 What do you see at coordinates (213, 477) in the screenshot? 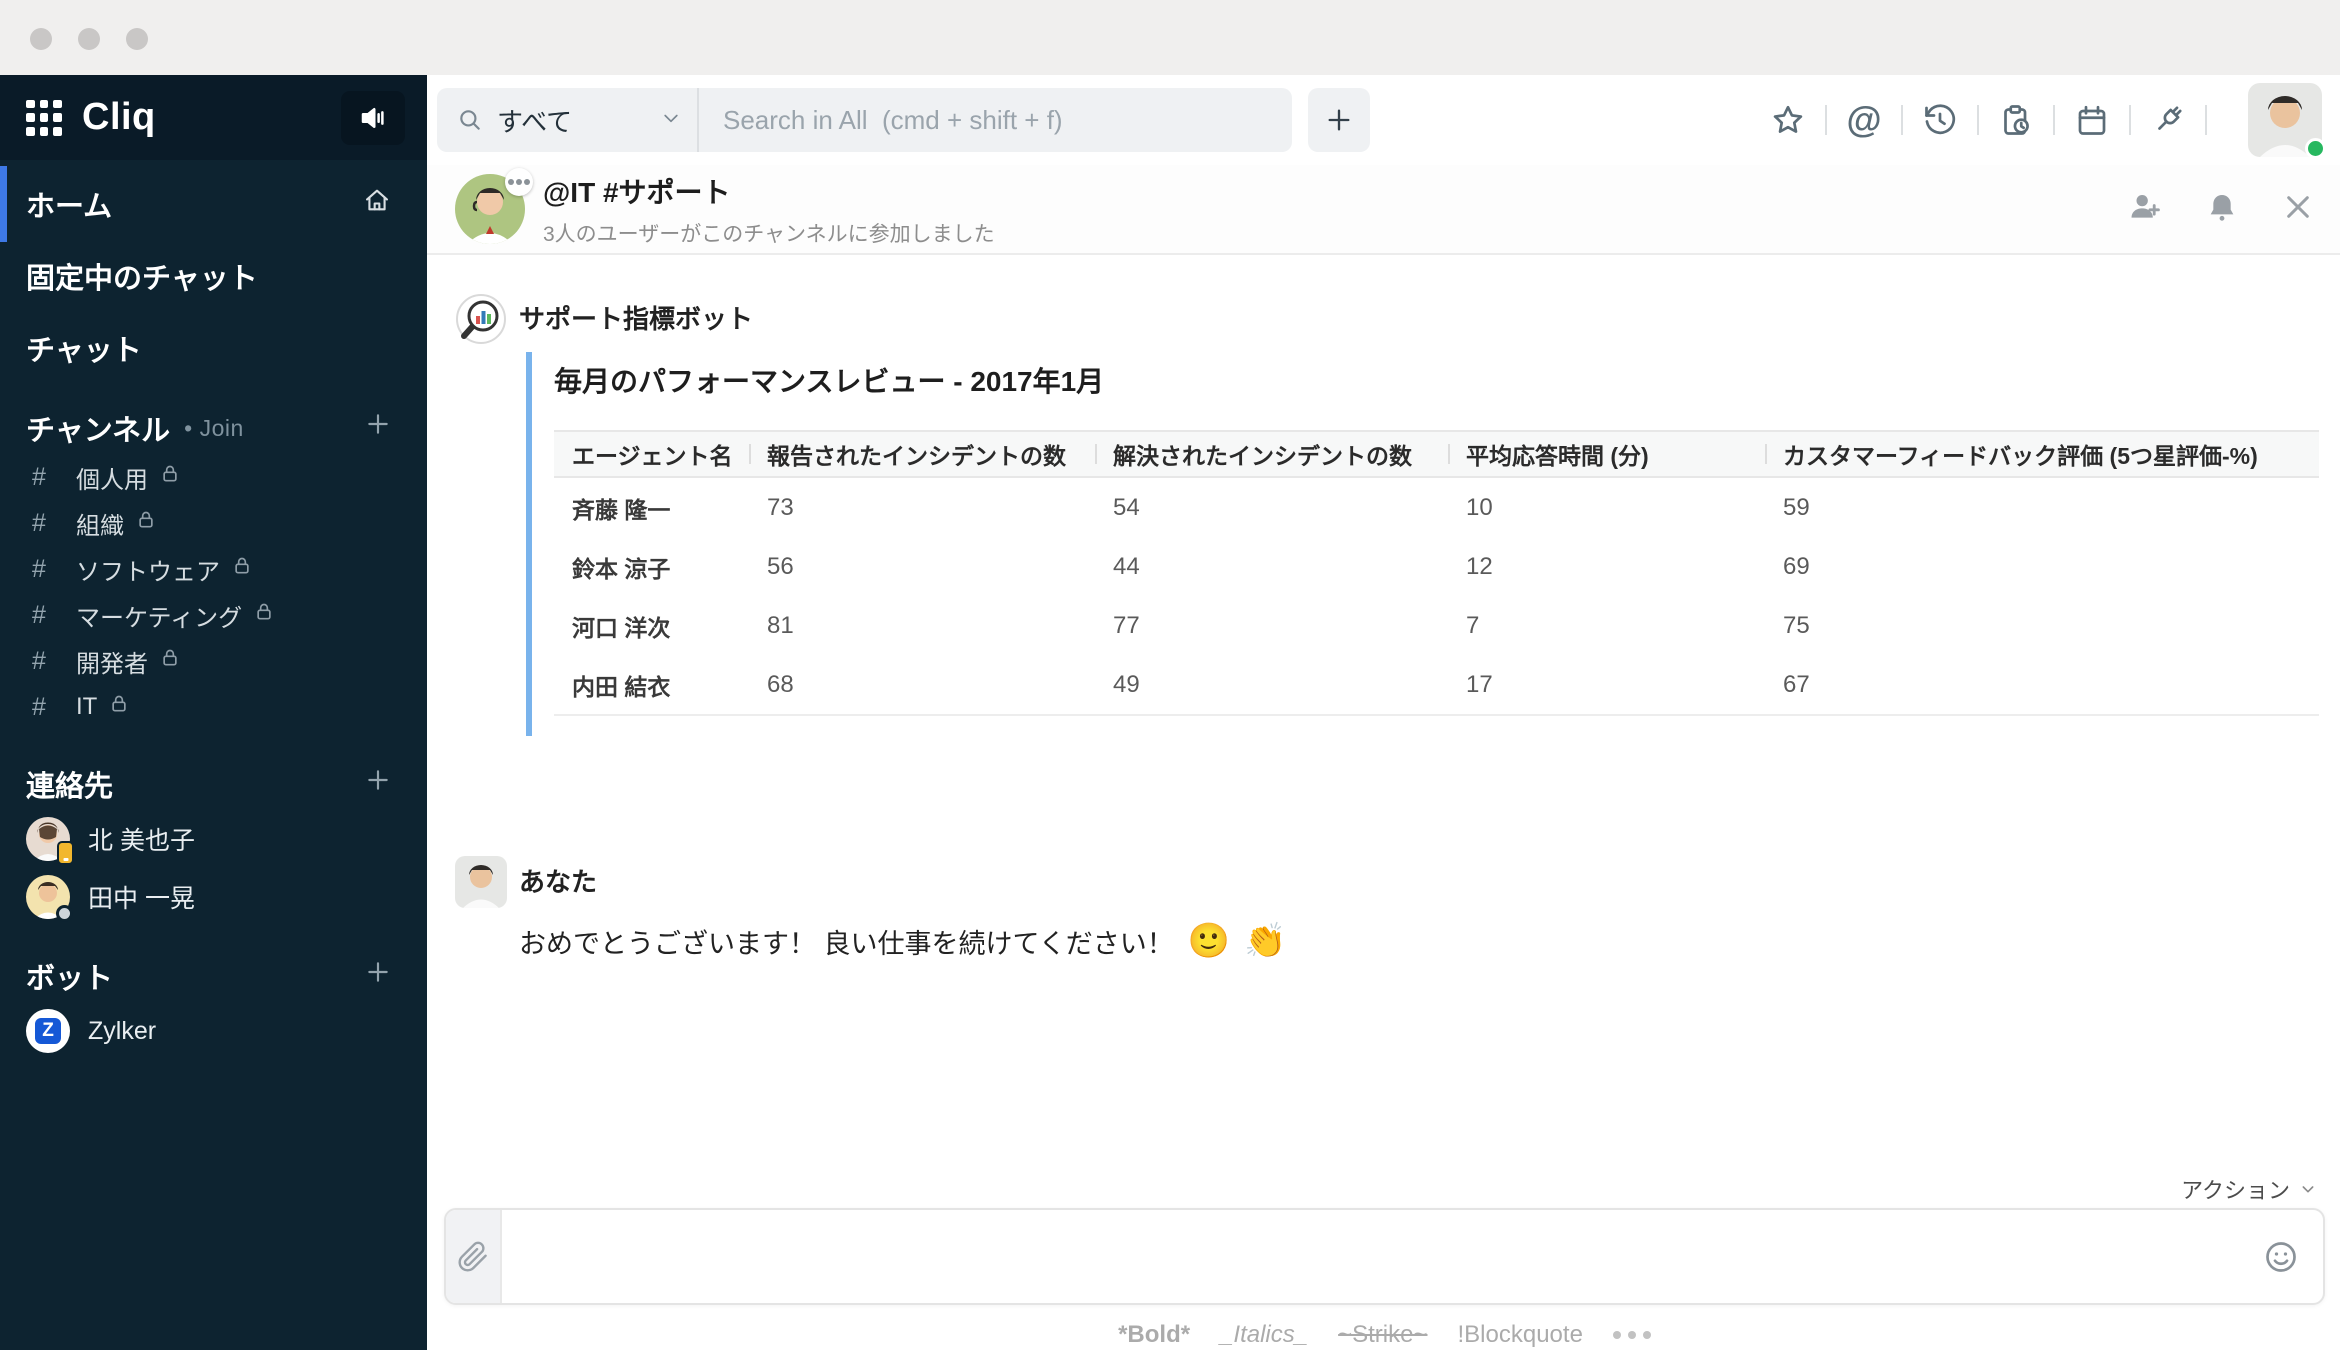
I see `channel-item-personal: # 個人用` at bounding box center [213, 477].